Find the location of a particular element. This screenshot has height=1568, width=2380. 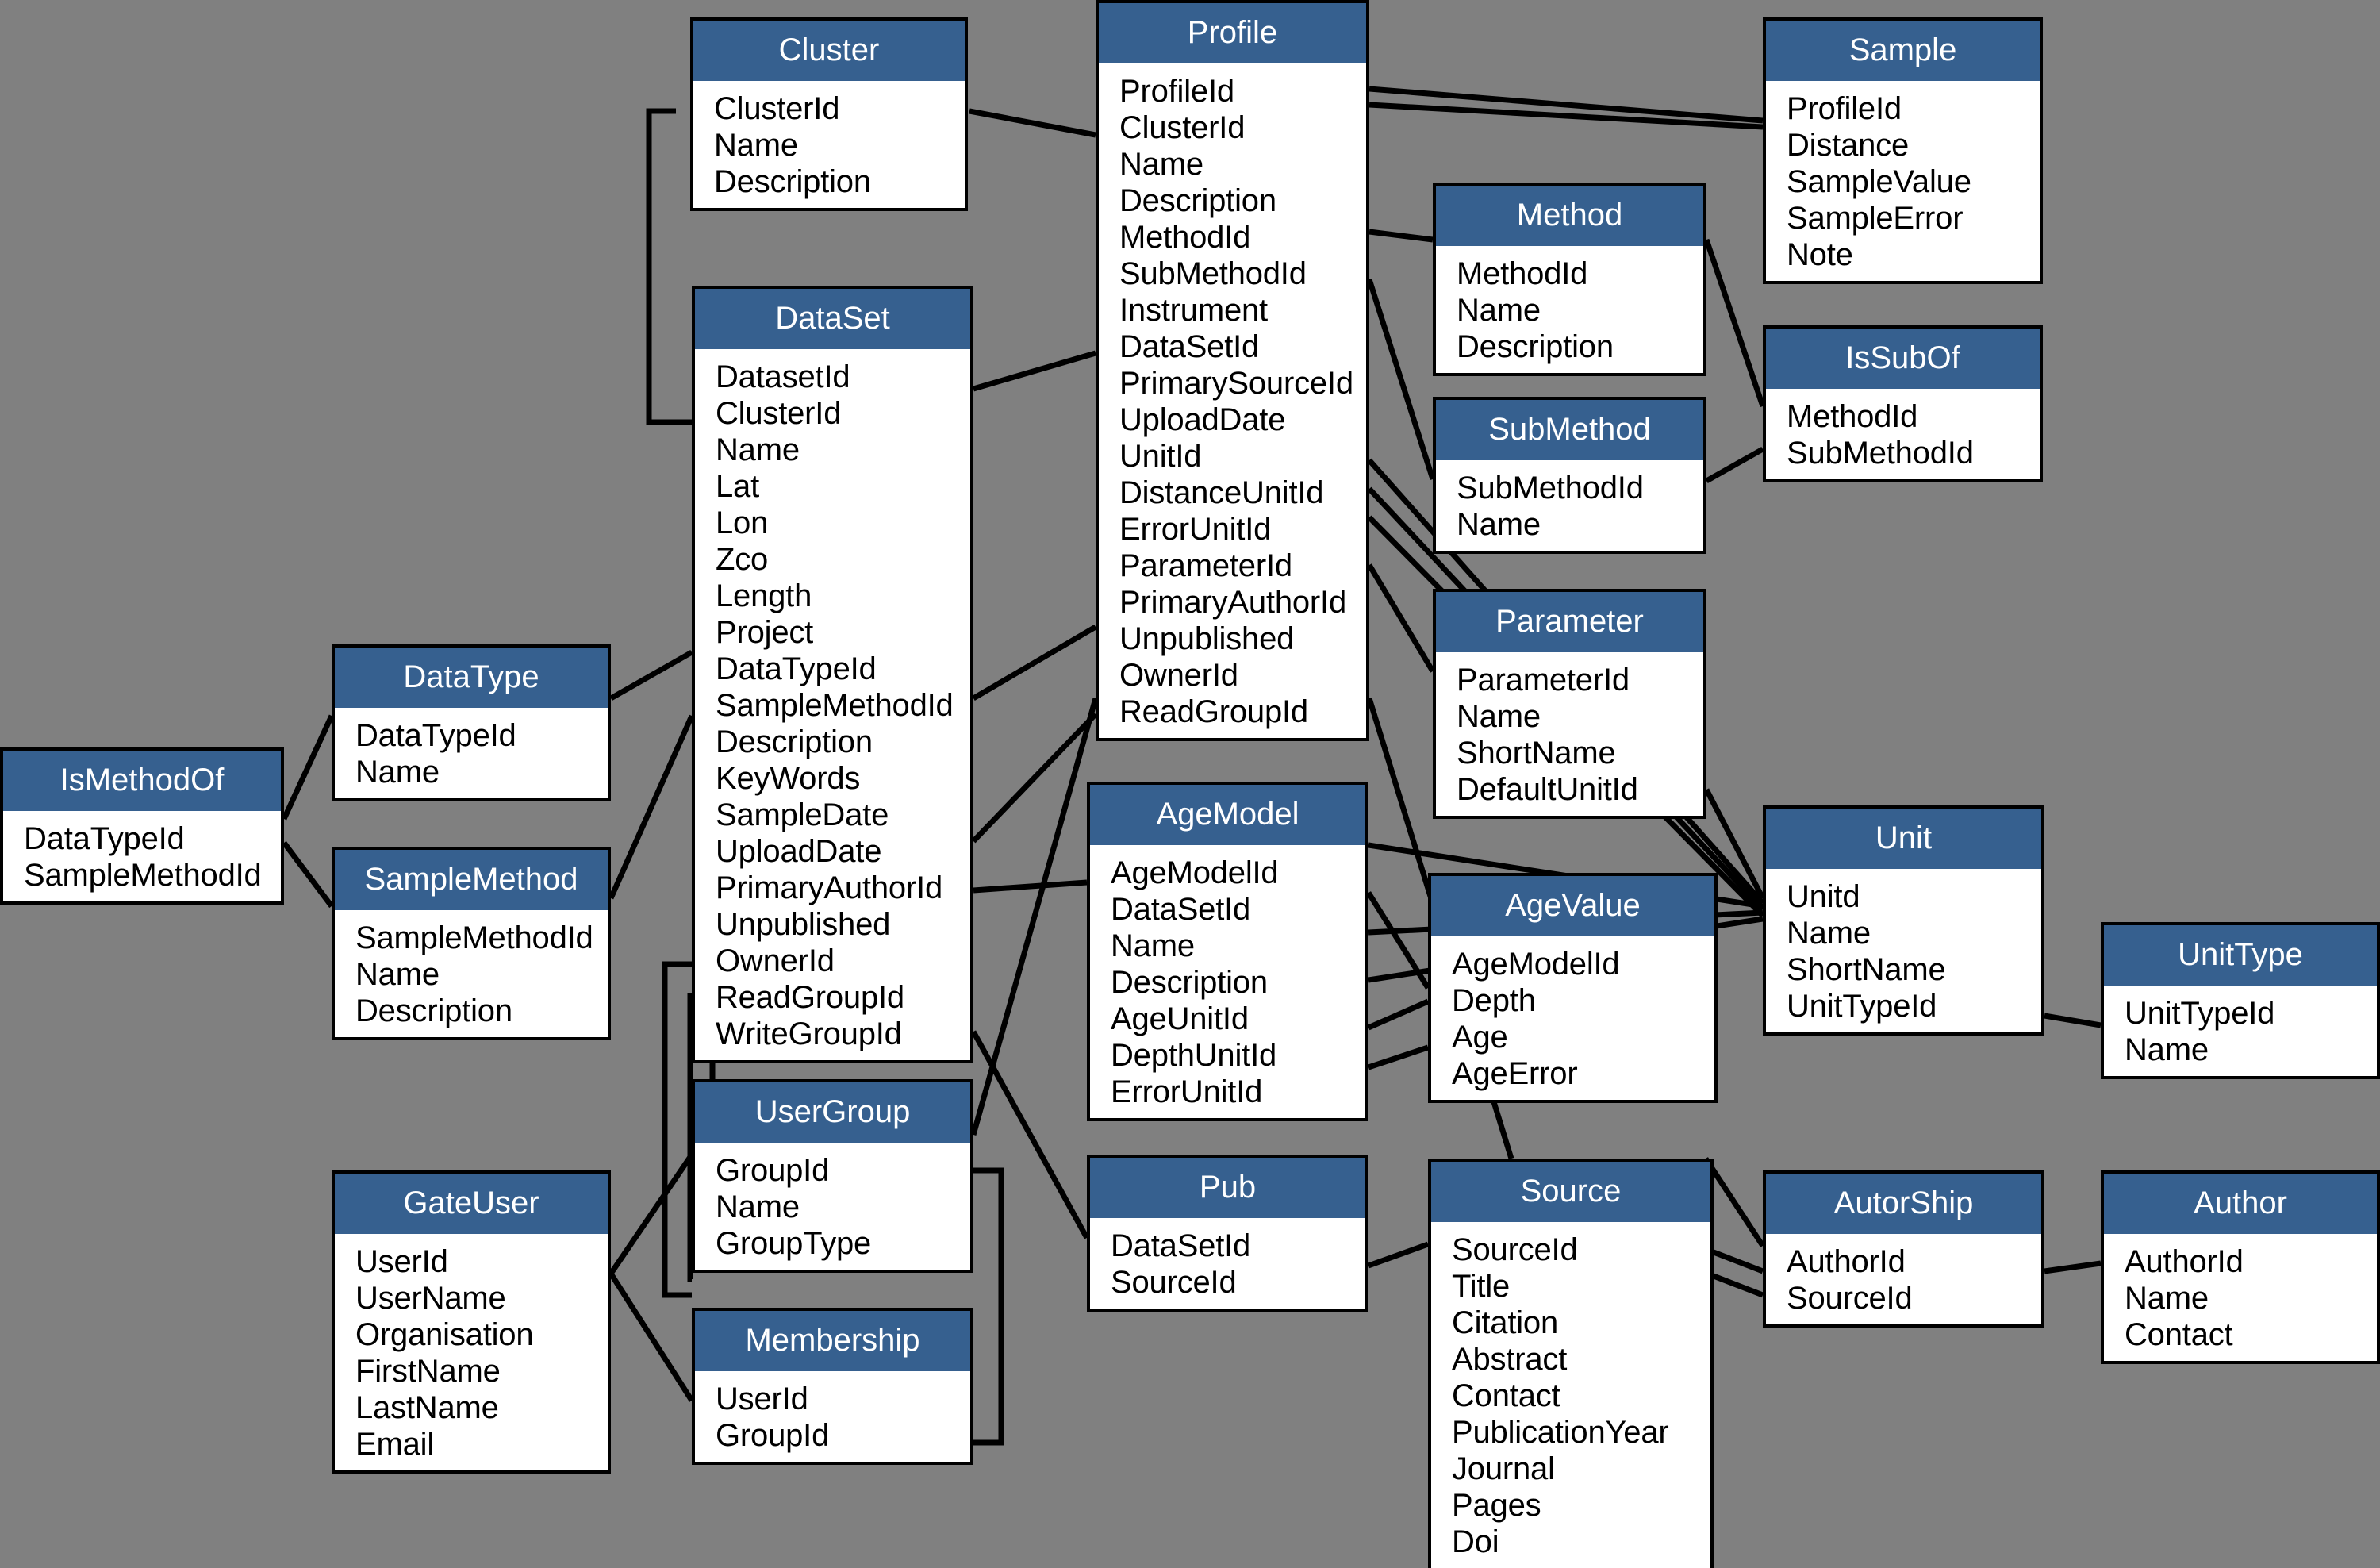

entity-submethod: SubMethod SubMethodId Name is located at coordinates (1569, 475).